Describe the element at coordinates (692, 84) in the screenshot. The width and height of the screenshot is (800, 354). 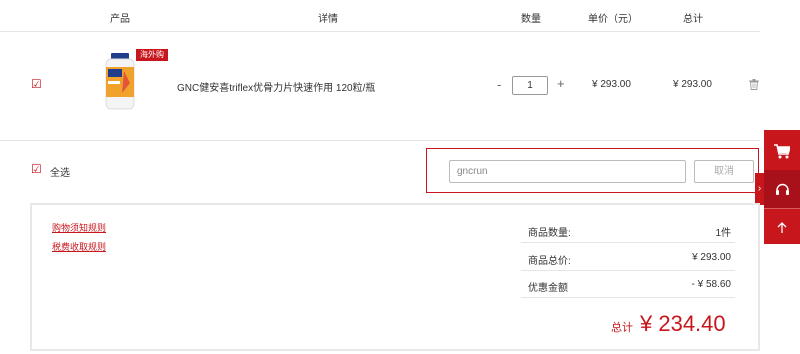
I see `row-total: ¥ 293.00` at that location.